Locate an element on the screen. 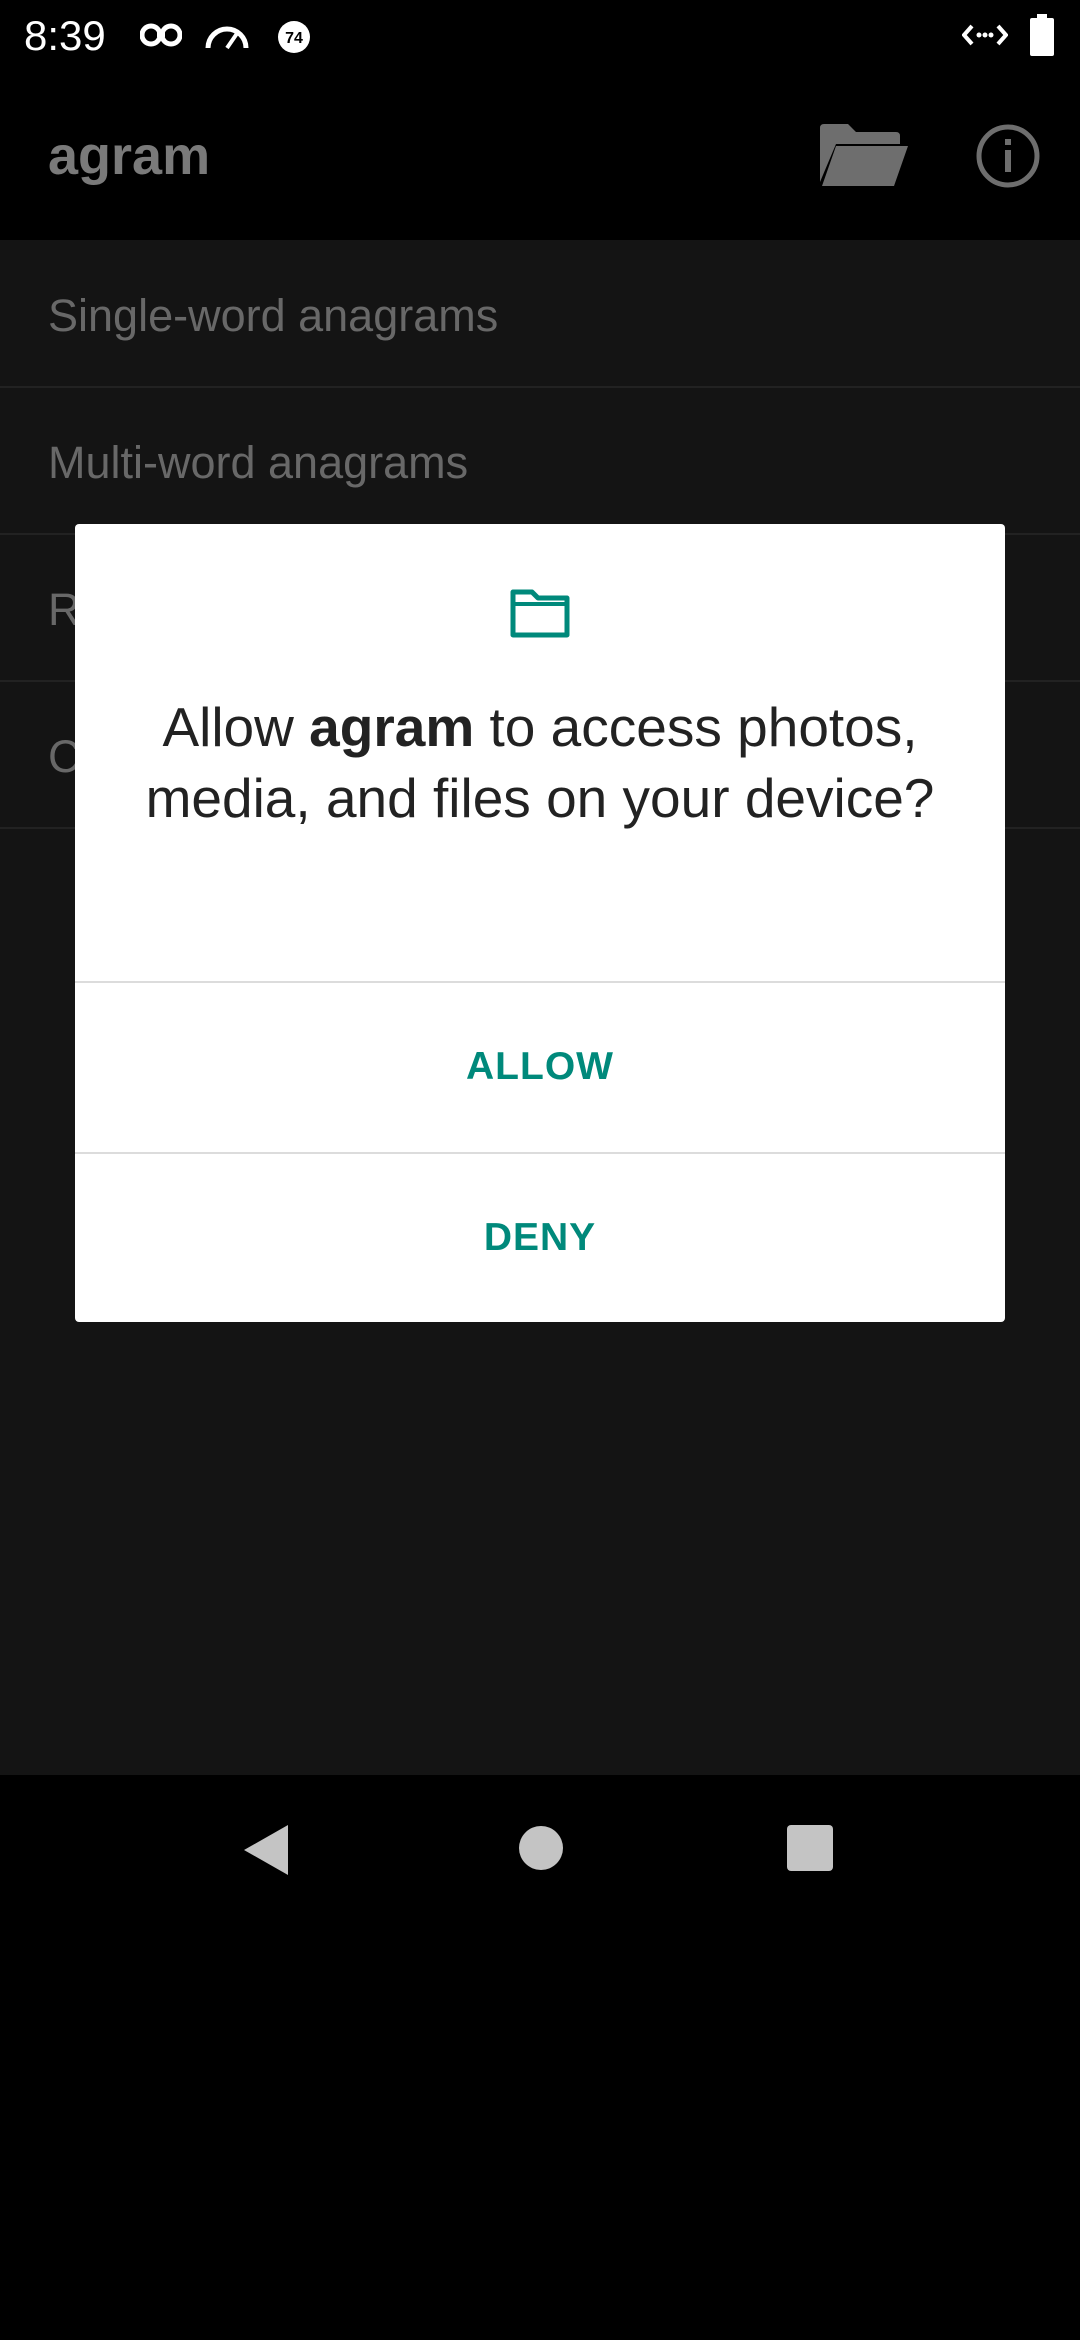 The width and height of the screenshot is (1080, 2340). notification-badge-icon: 74 is located at coordinates (294, 39).